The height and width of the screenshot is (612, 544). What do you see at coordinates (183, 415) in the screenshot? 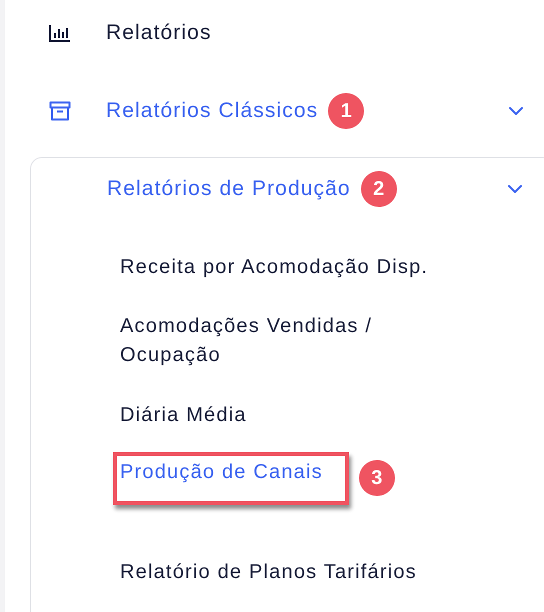
I see `report-link: Diária Média` at bounding box center [183, 415].